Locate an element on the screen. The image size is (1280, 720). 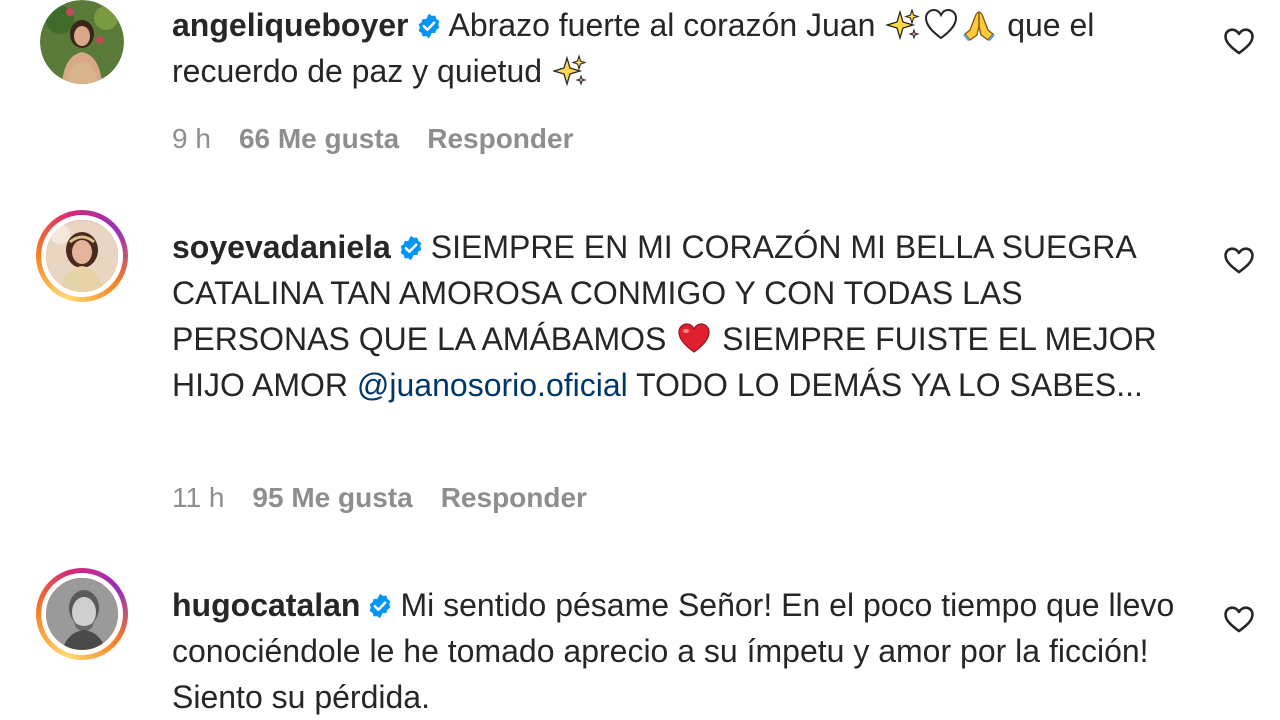
comment-username: hugocatalan is located at coordinates (266, 605).